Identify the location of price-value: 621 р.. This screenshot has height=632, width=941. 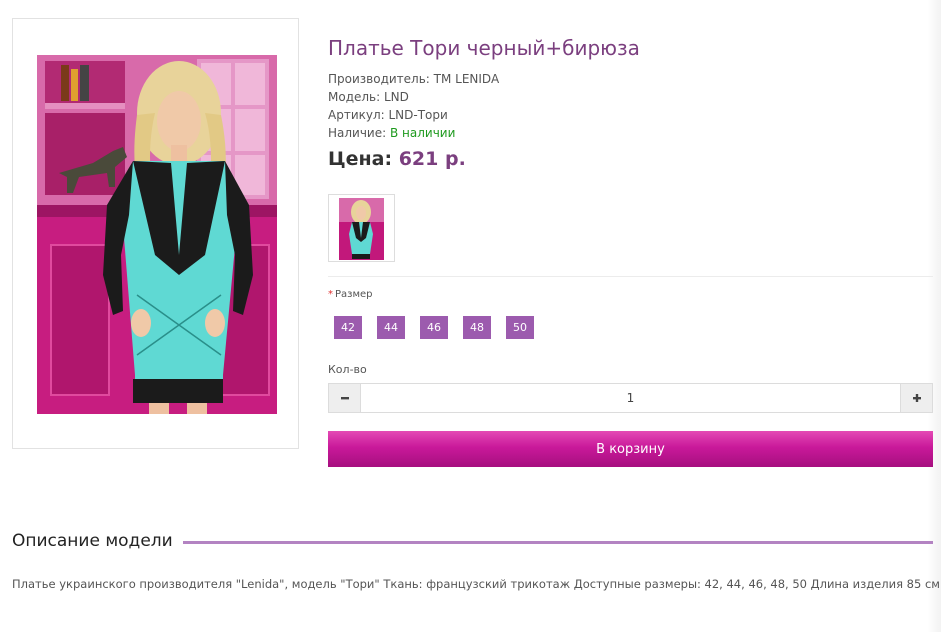
(432, 159).